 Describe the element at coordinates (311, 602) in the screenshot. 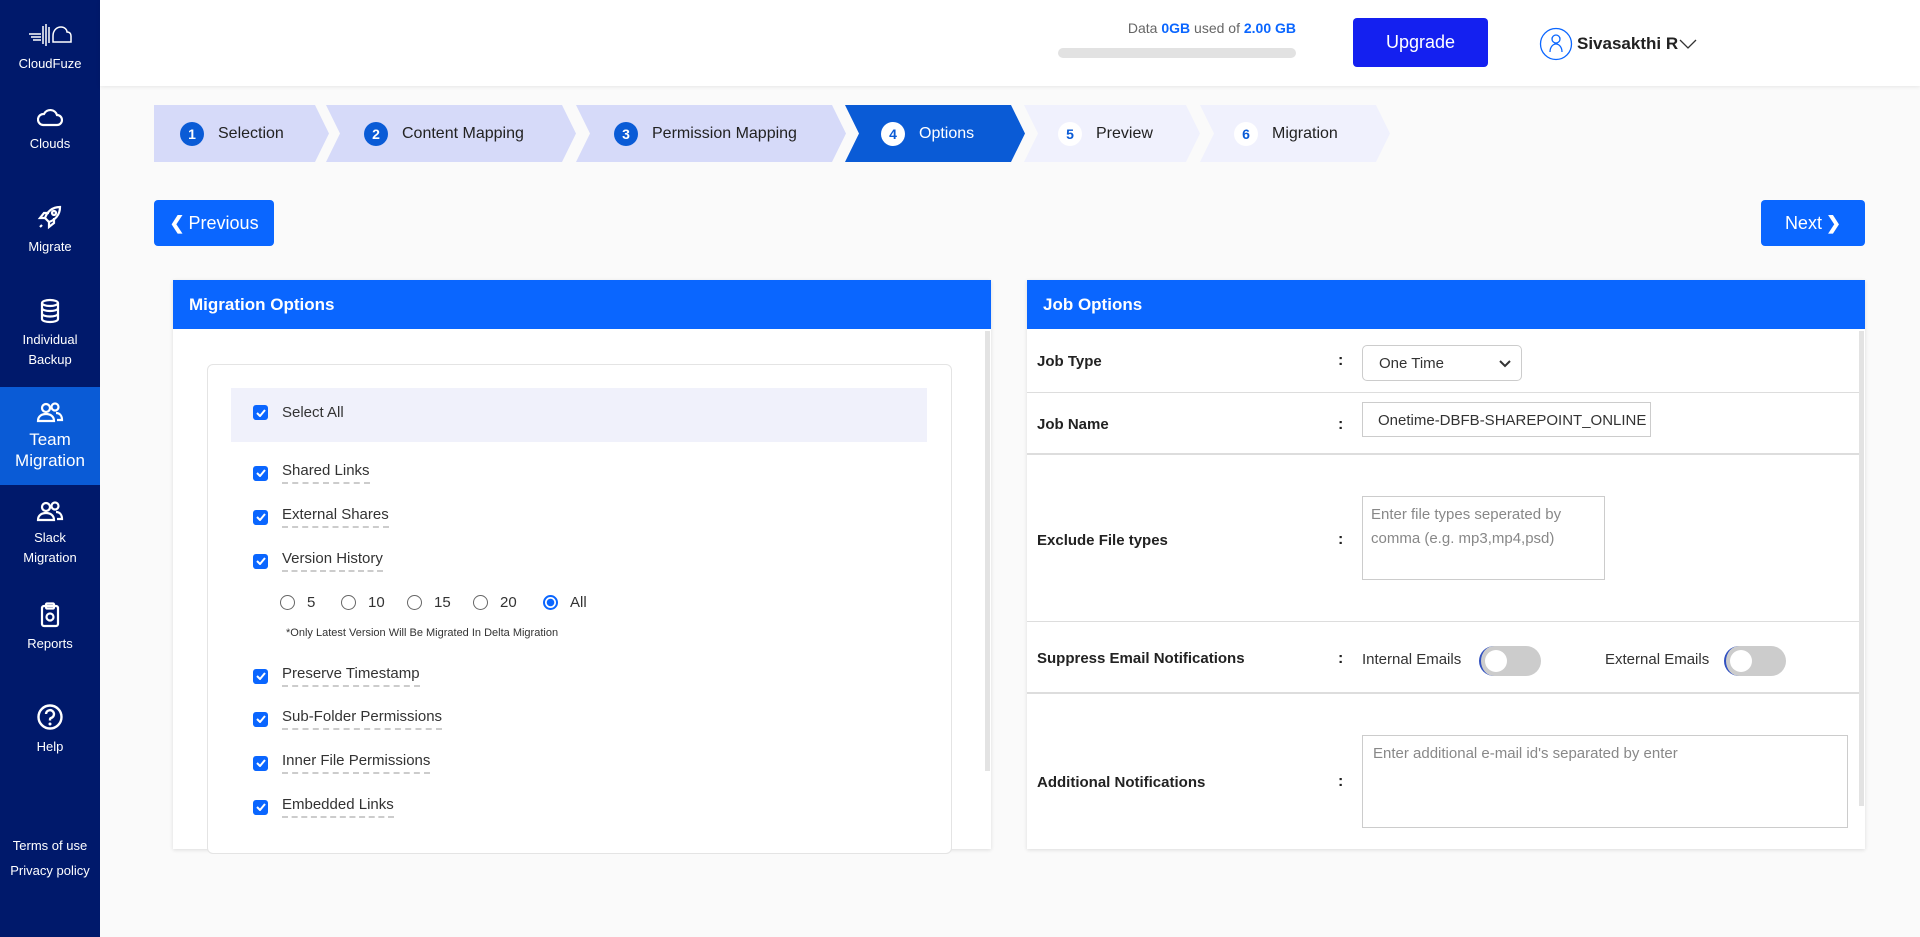

I see `radio-label: 5` at that location.